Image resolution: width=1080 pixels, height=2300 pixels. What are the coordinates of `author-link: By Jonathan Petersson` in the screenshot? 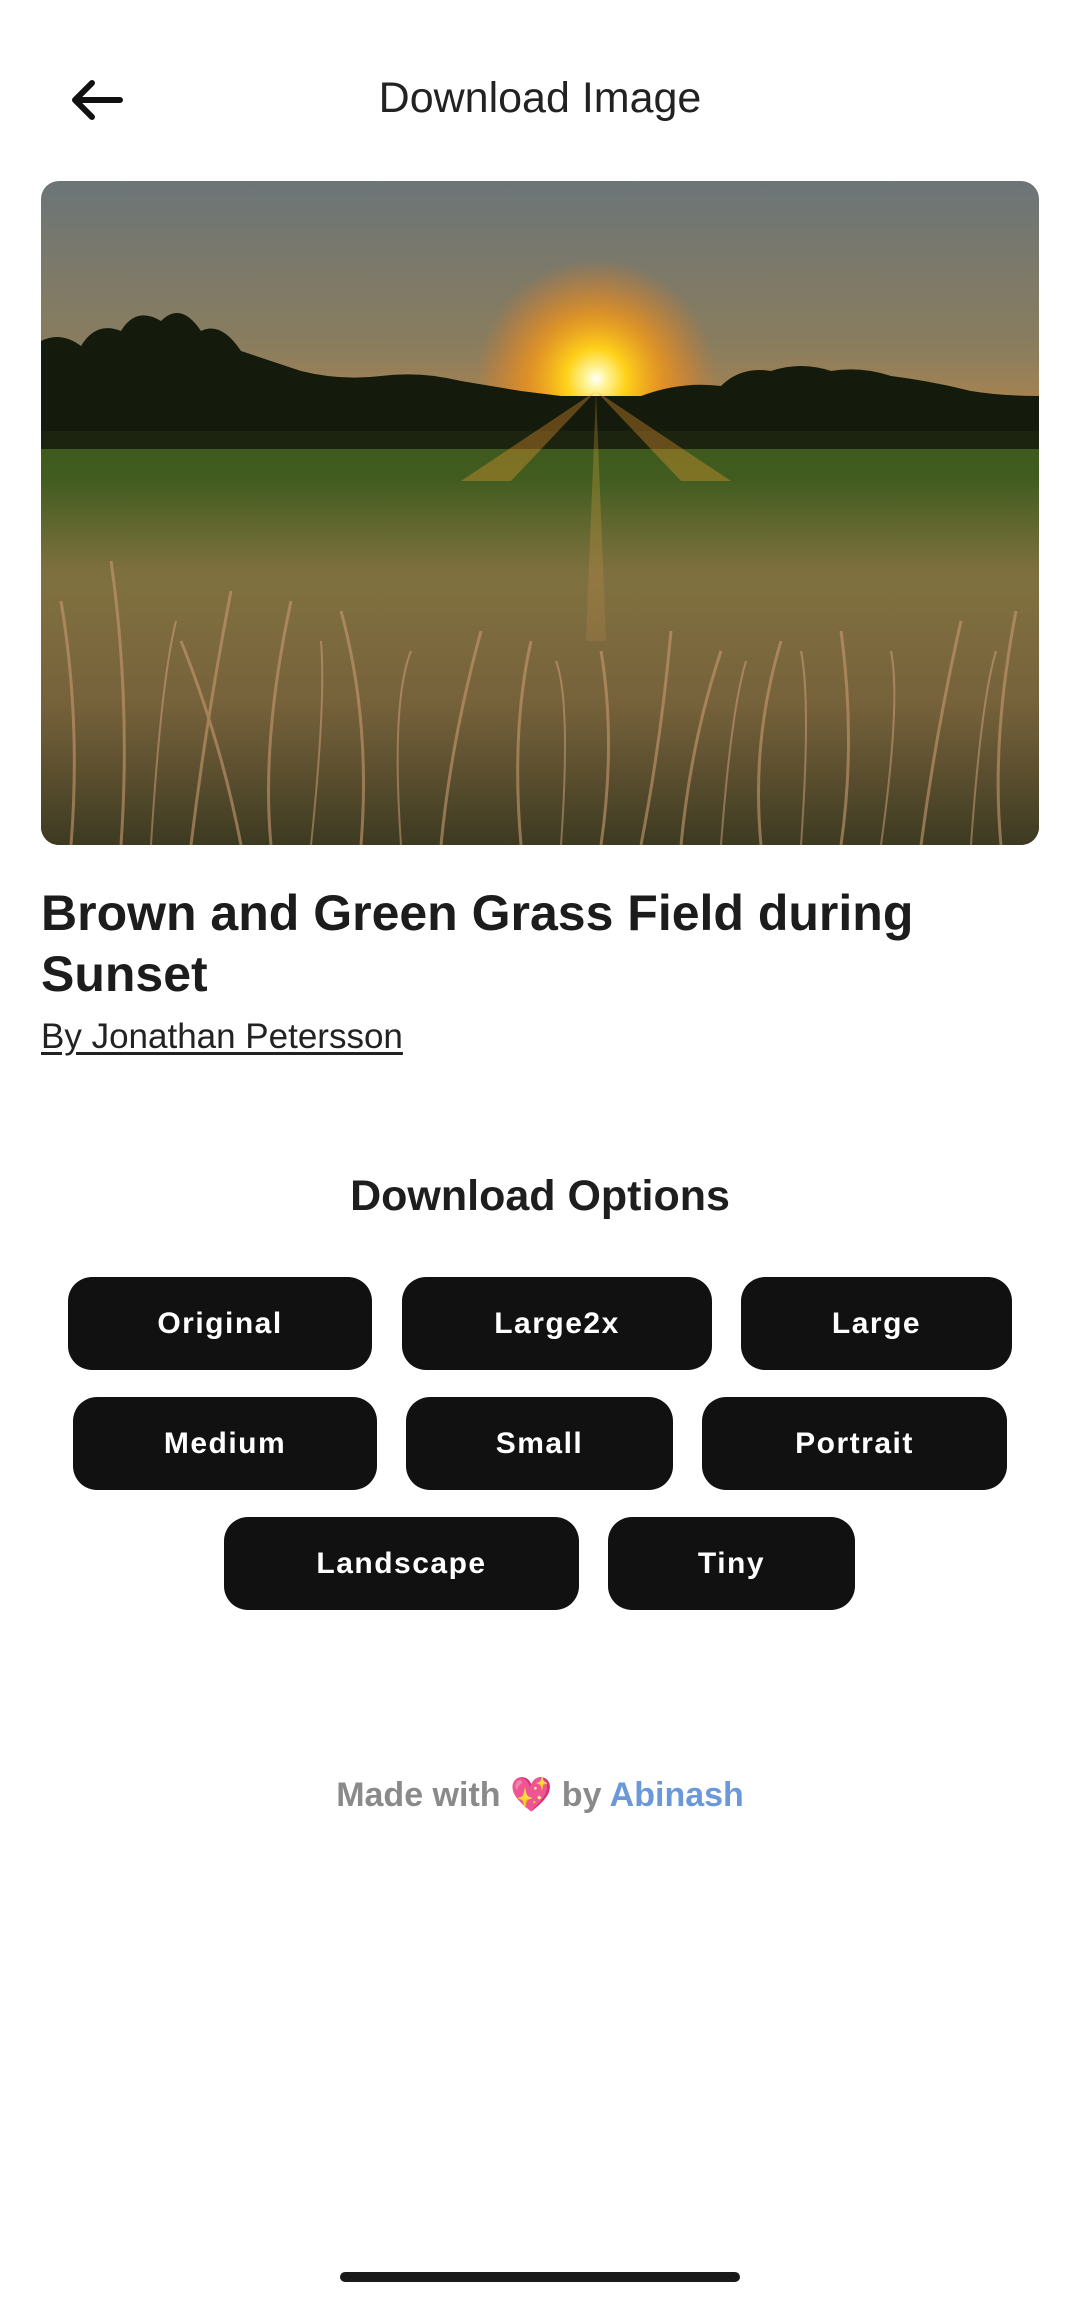 It's located at (222, 1037).